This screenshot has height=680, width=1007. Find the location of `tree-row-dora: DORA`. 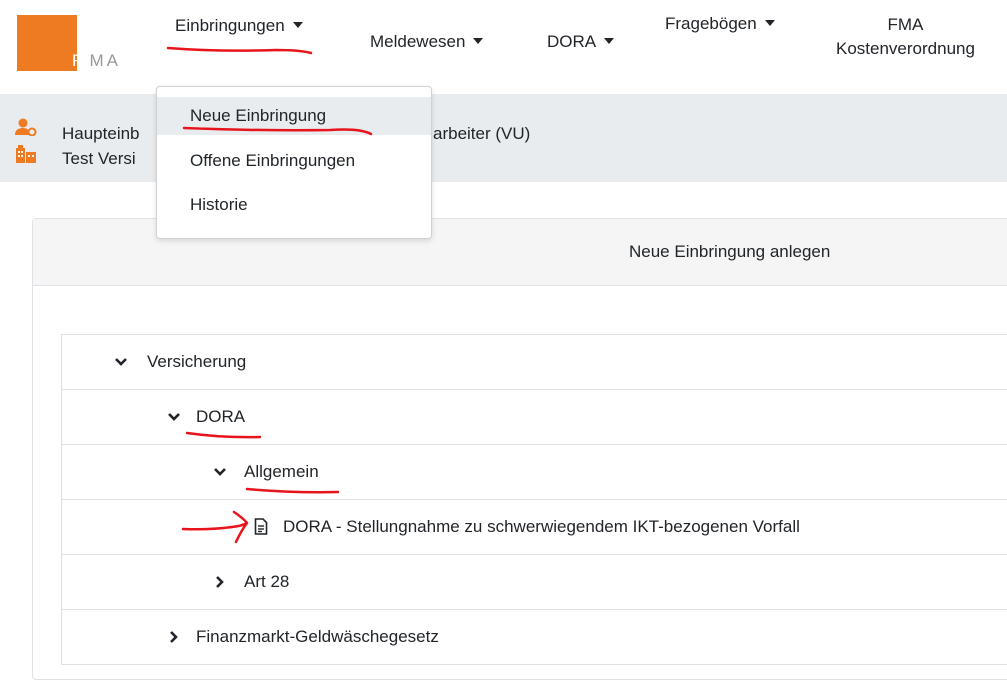

tree-row-dora: DORA is located at coordinates (534, 417).